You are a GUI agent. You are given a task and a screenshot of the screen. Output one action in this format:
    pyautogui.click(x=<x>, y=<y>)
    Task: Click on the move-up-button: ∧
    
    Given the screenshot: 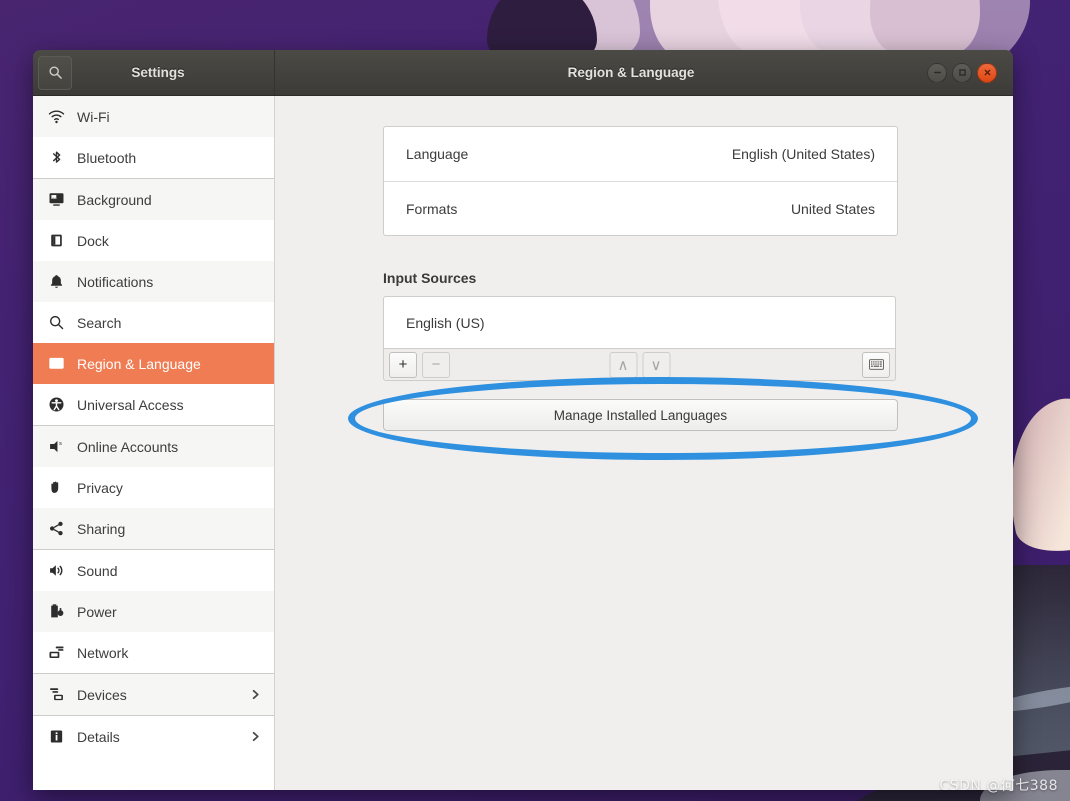 What is the action you would take?
    pyautogui.click(x=623, y=364)
    